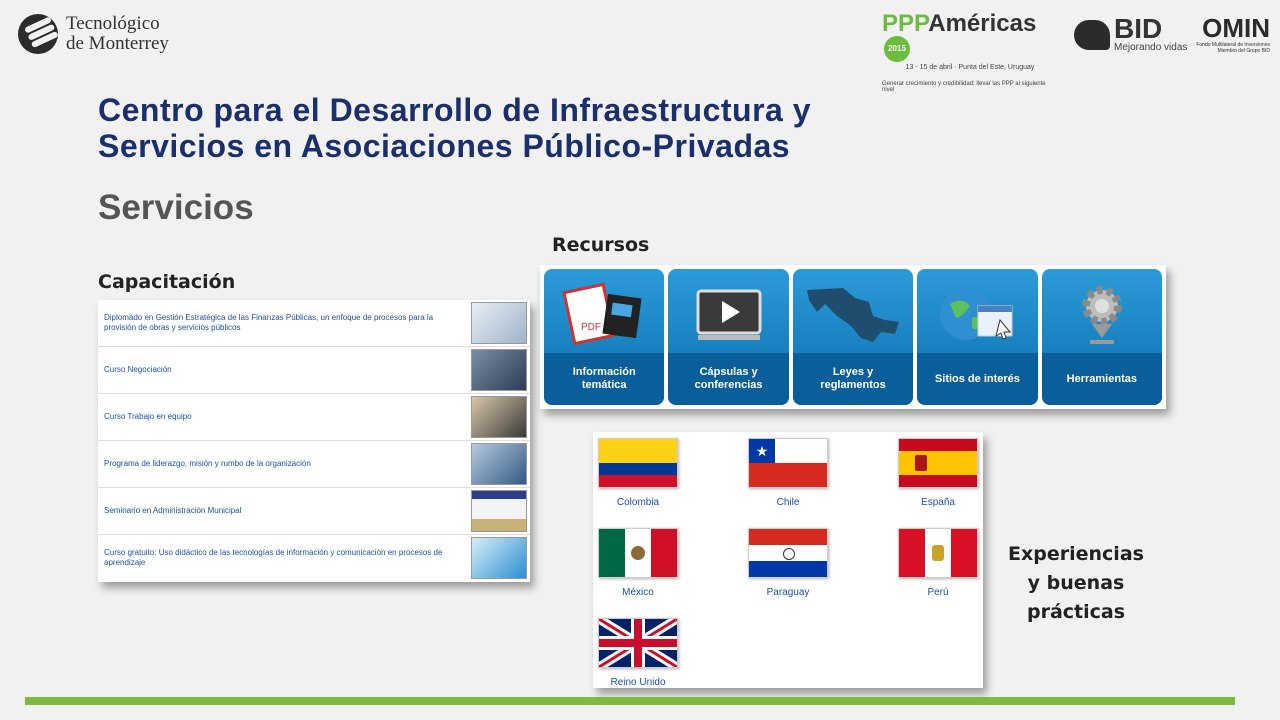  I want to click on section-title: Servicios, so click(176, 207).